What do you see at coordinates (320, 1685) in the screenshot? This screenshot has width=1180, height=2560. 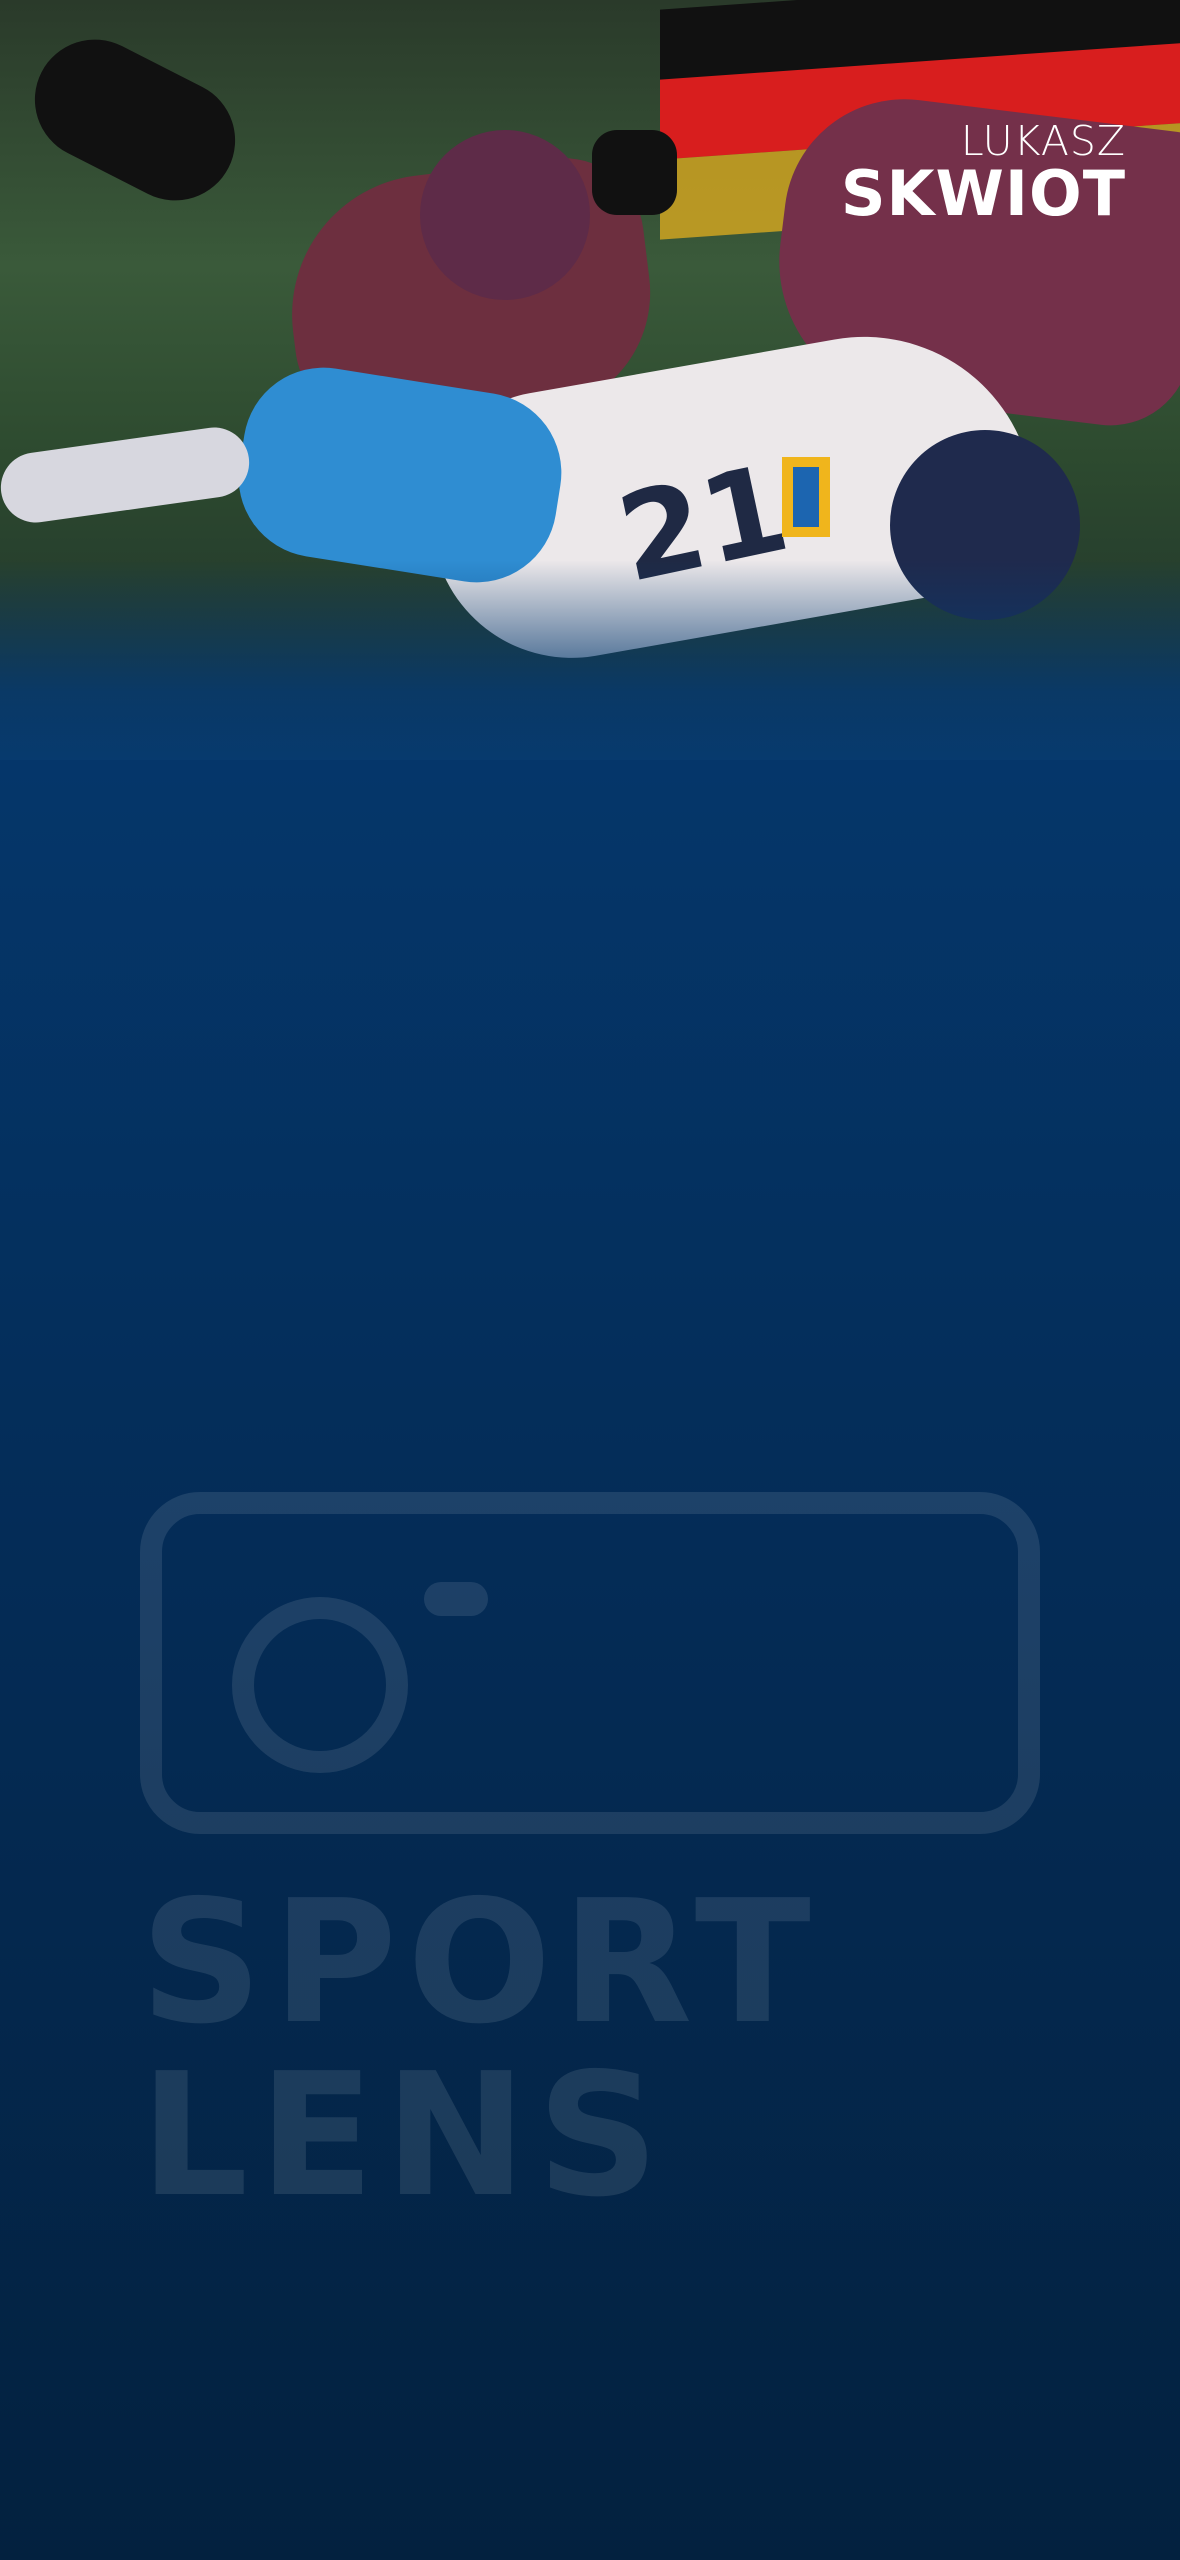 I see `camera-lens-icon` at bounding box center [320, 1685].